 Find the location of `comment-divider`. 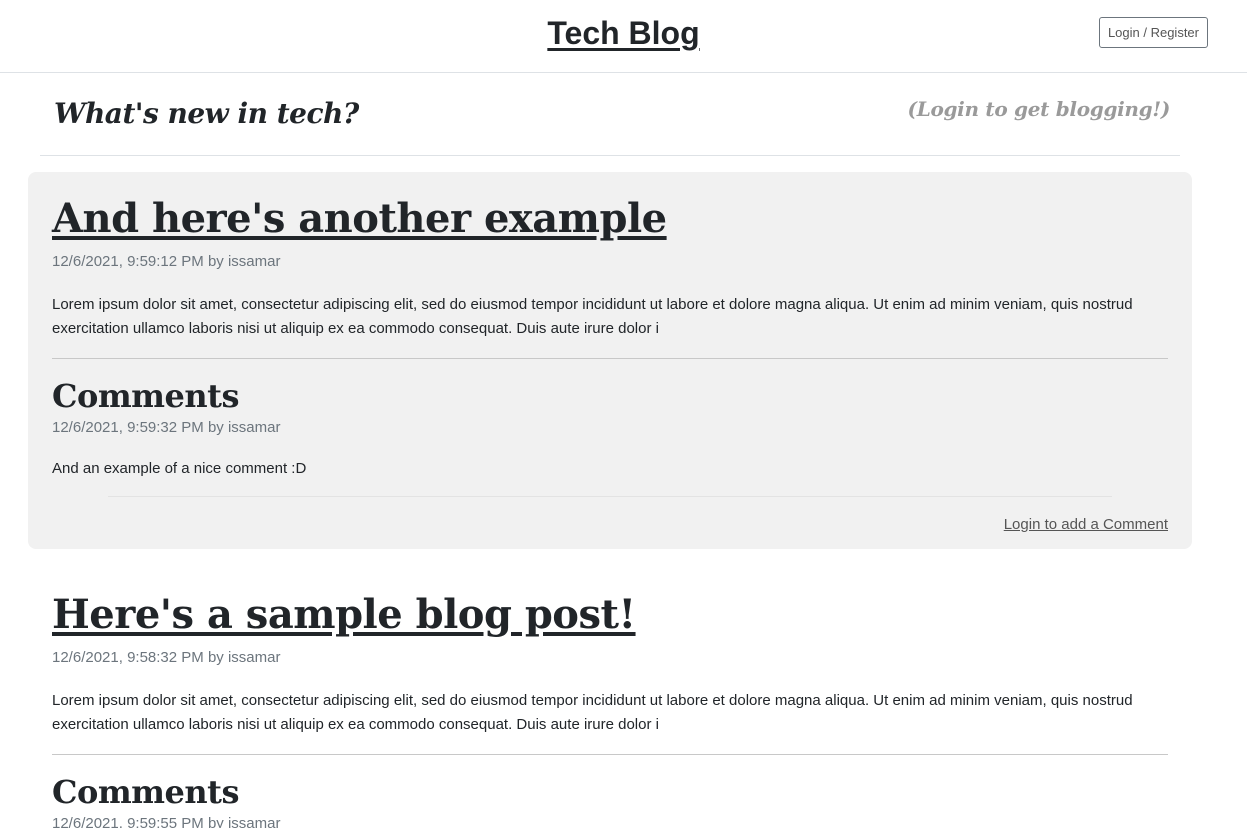

comment-divider is located at coordinates (610, 496).